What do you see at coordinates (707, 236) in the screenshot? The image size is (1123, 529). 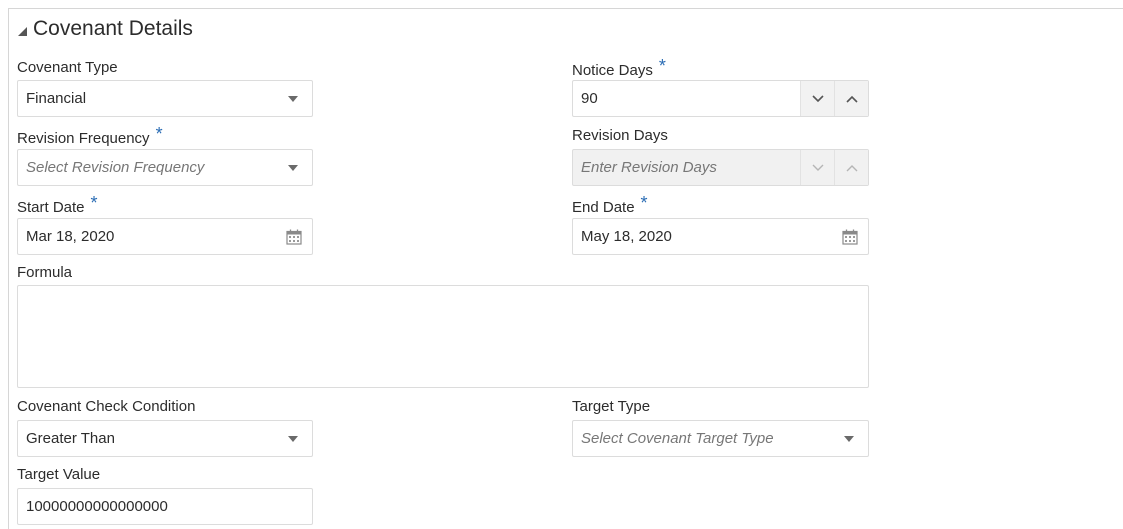 I see `end-date-value: May 18, 2020` at bounding box center [707, 236].